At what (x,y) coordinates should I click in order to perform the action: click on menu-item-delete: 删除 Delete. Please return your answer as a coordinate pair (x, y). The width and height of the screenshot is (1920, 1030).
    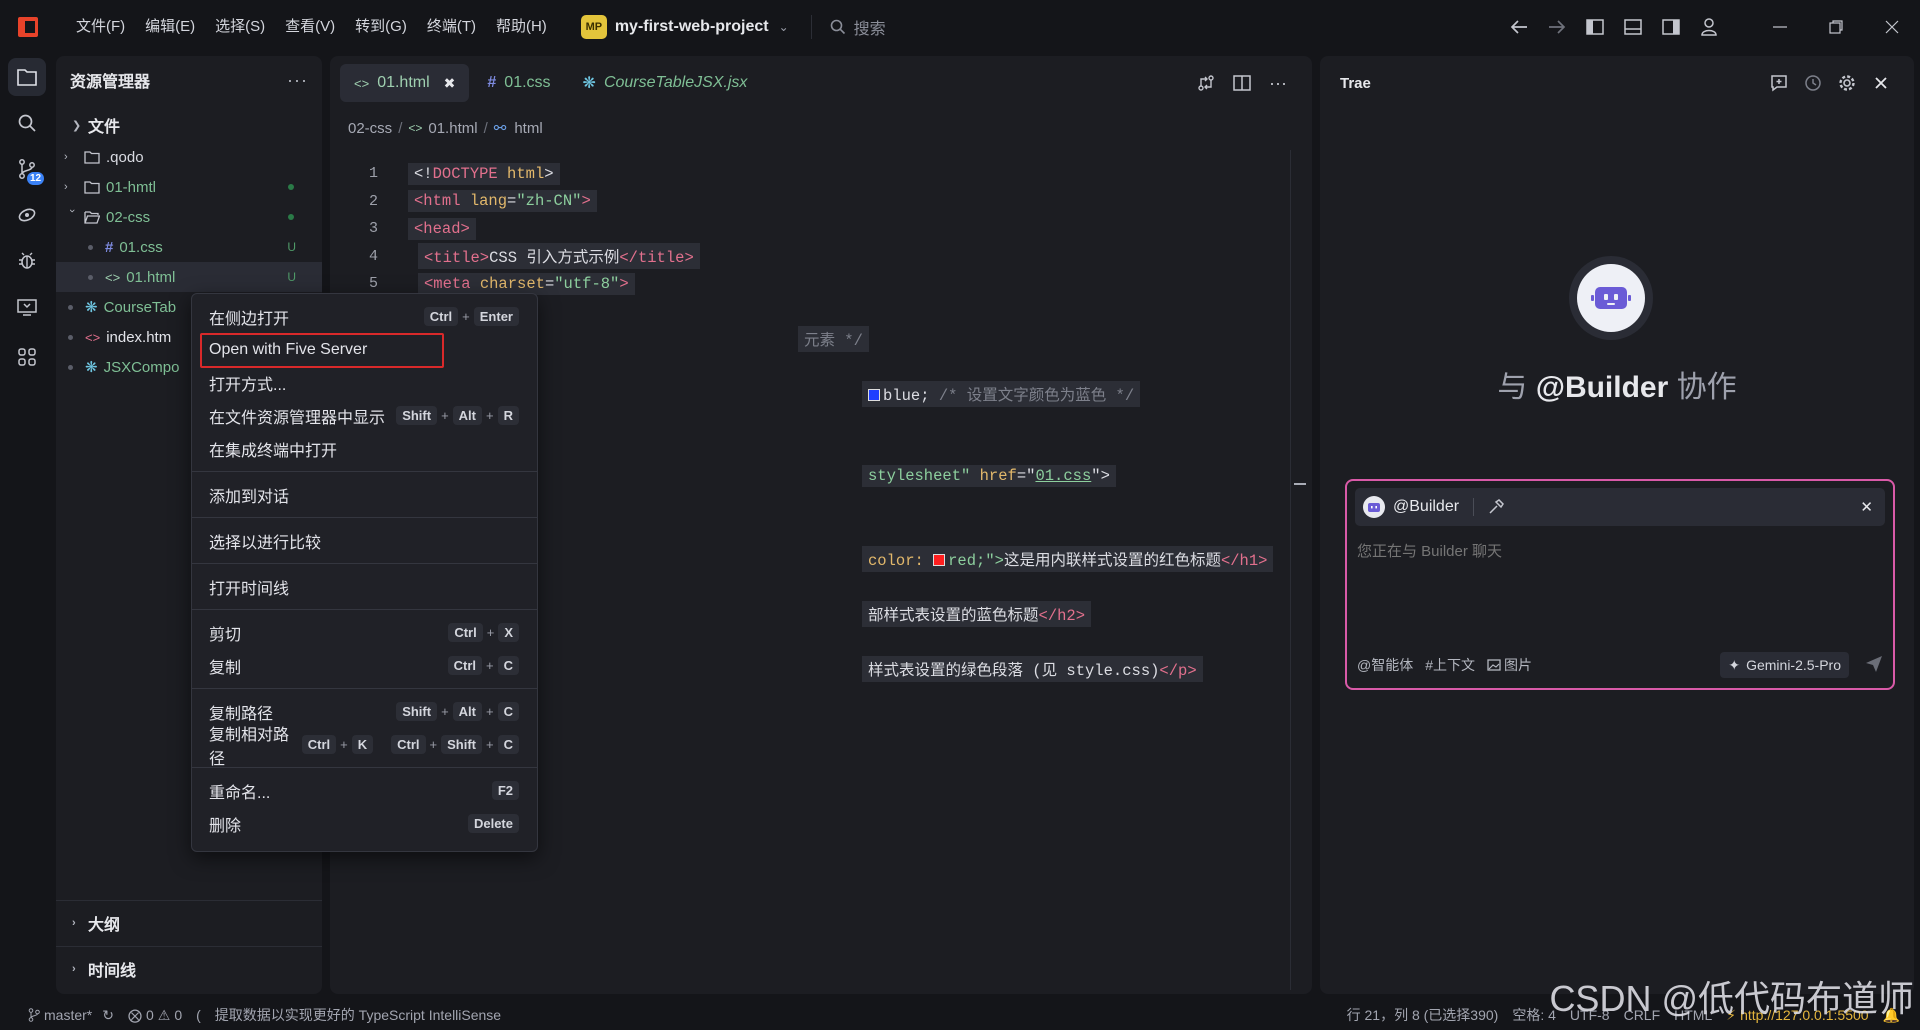
    Looking at the image, I should click on (364, 823).